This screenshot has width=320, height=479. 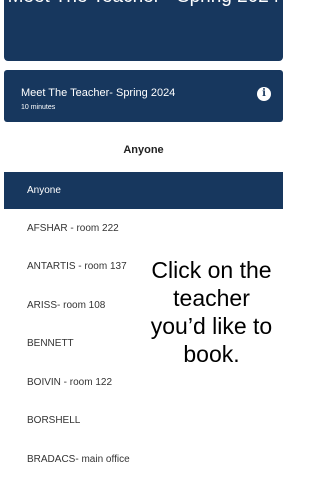 What do you see at coordinates (143, 382) in the screenshot?
I see `list-item-boivin: BOIVIN - room 122` at bounding box center [143, 382].